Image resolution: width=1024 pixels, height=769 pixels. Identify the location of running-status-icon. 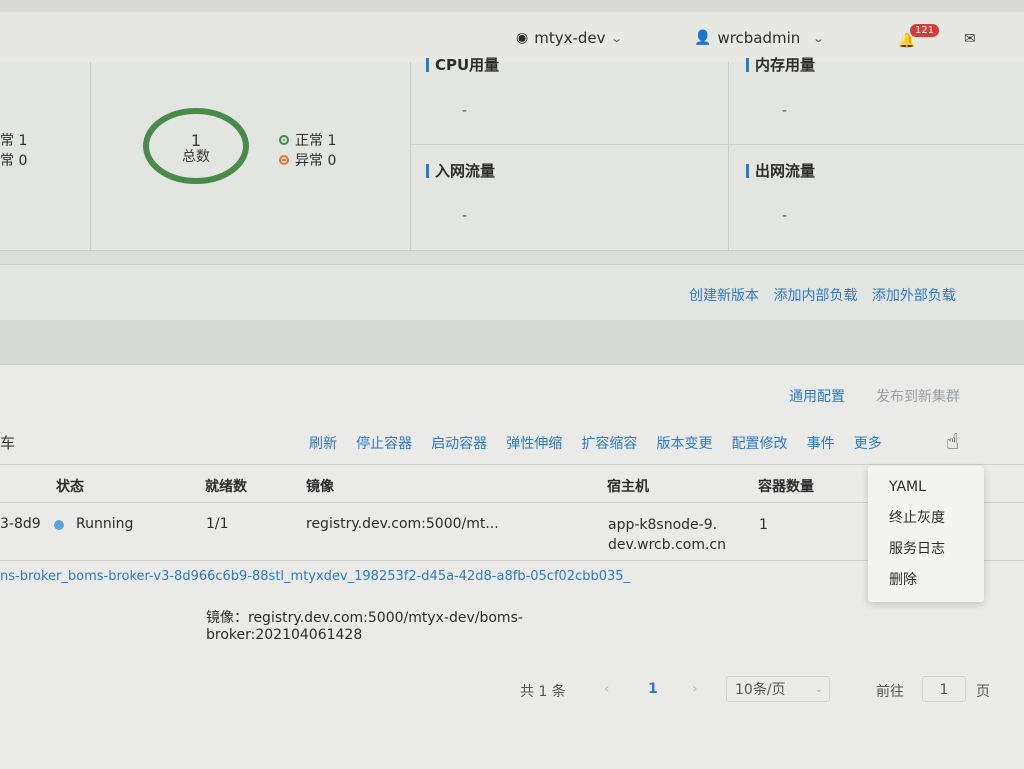
(59, 525).